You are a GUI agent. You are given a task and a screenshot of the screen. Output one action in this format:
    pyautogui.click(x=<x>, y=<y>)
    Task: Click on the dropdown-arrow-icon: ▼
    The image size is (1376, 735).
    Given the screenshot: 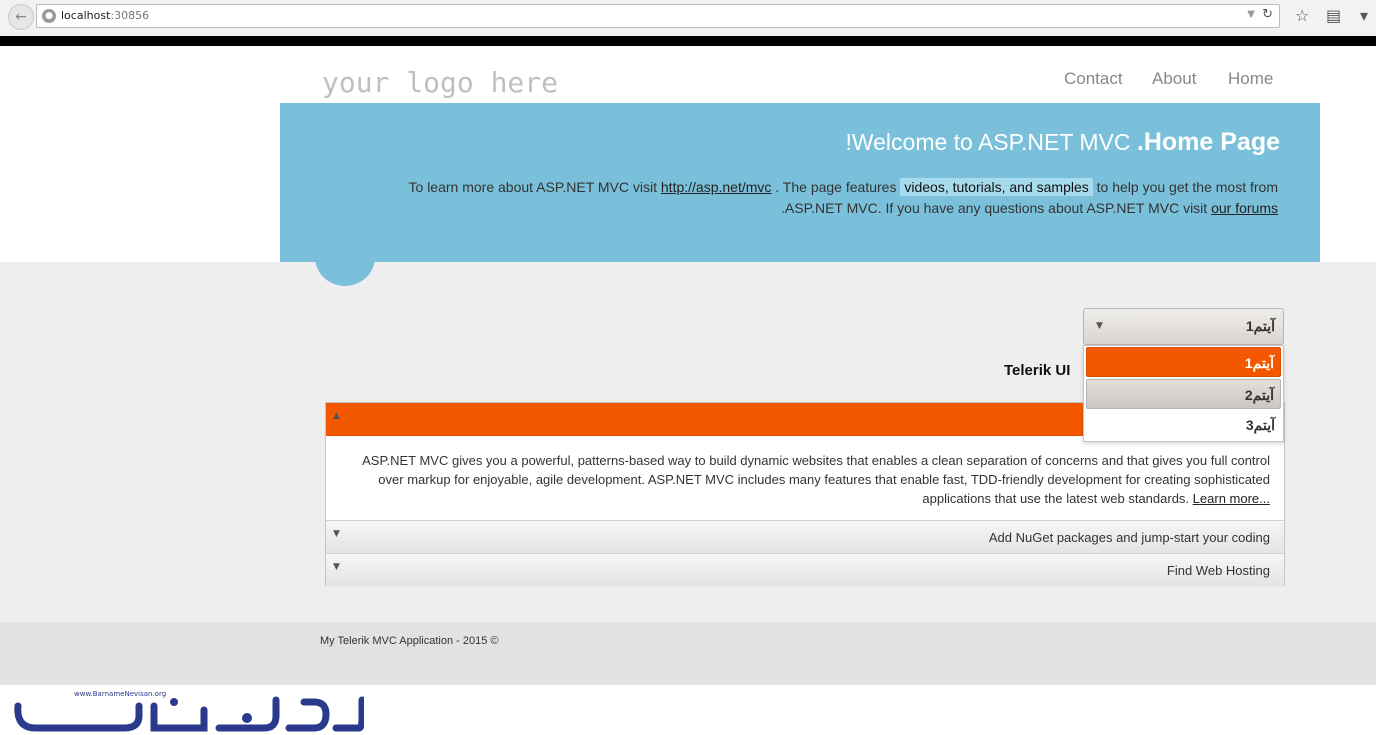 What is the action you would take?
    pyautogui.click(x=1251, y=14)
    